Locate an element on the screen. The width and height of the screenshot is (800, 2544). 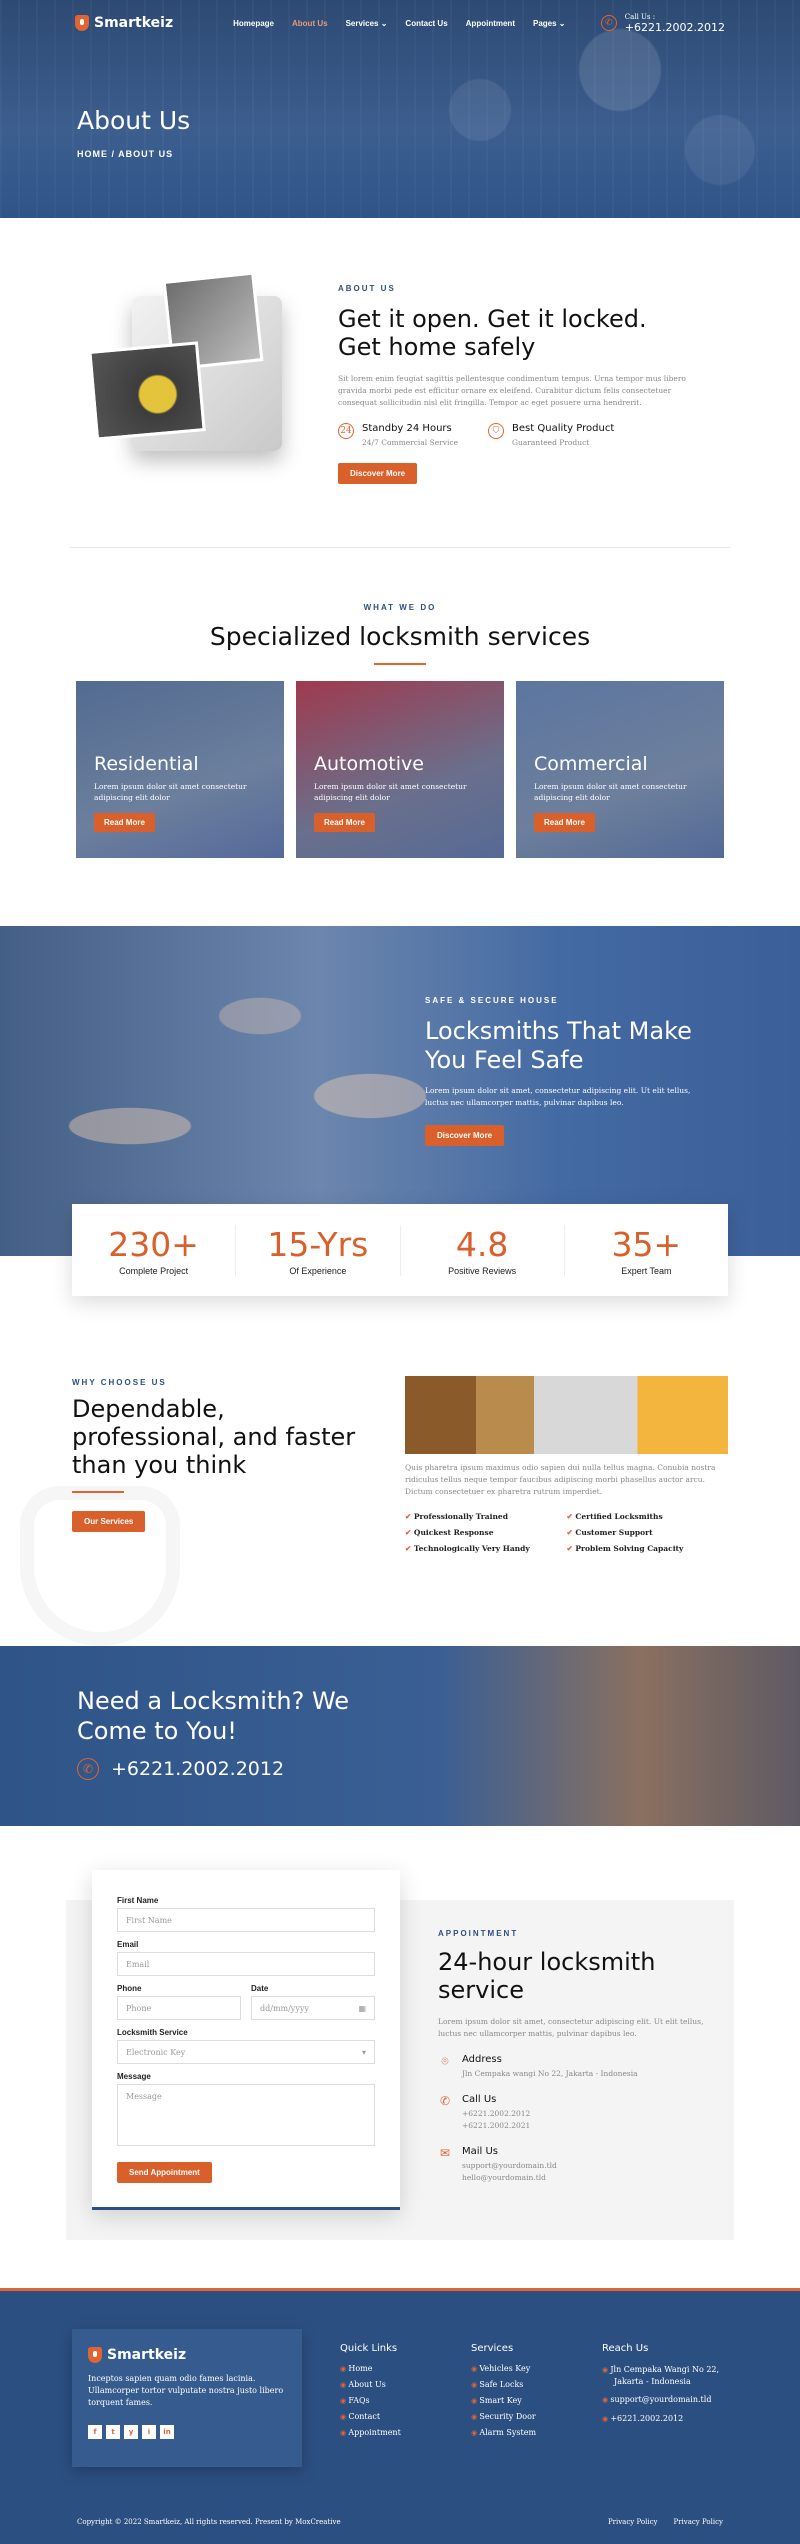
why-title-line1: Dependable, is located at coordinates (148, 1409).